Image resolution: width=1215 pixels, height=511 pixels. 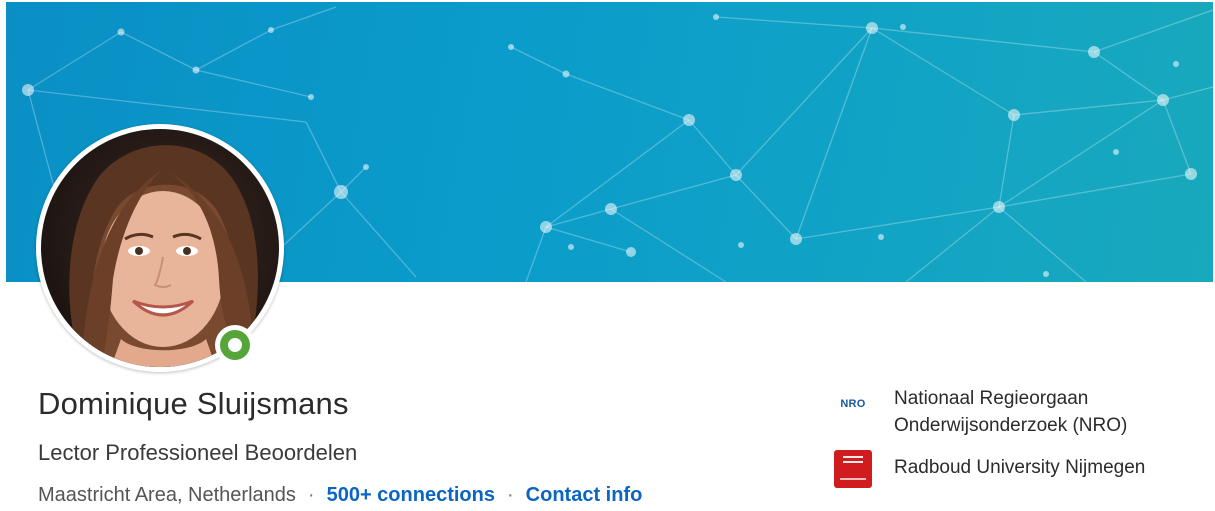 I want to click on contact-info-link: Contact info, so click(x=584, y=495).